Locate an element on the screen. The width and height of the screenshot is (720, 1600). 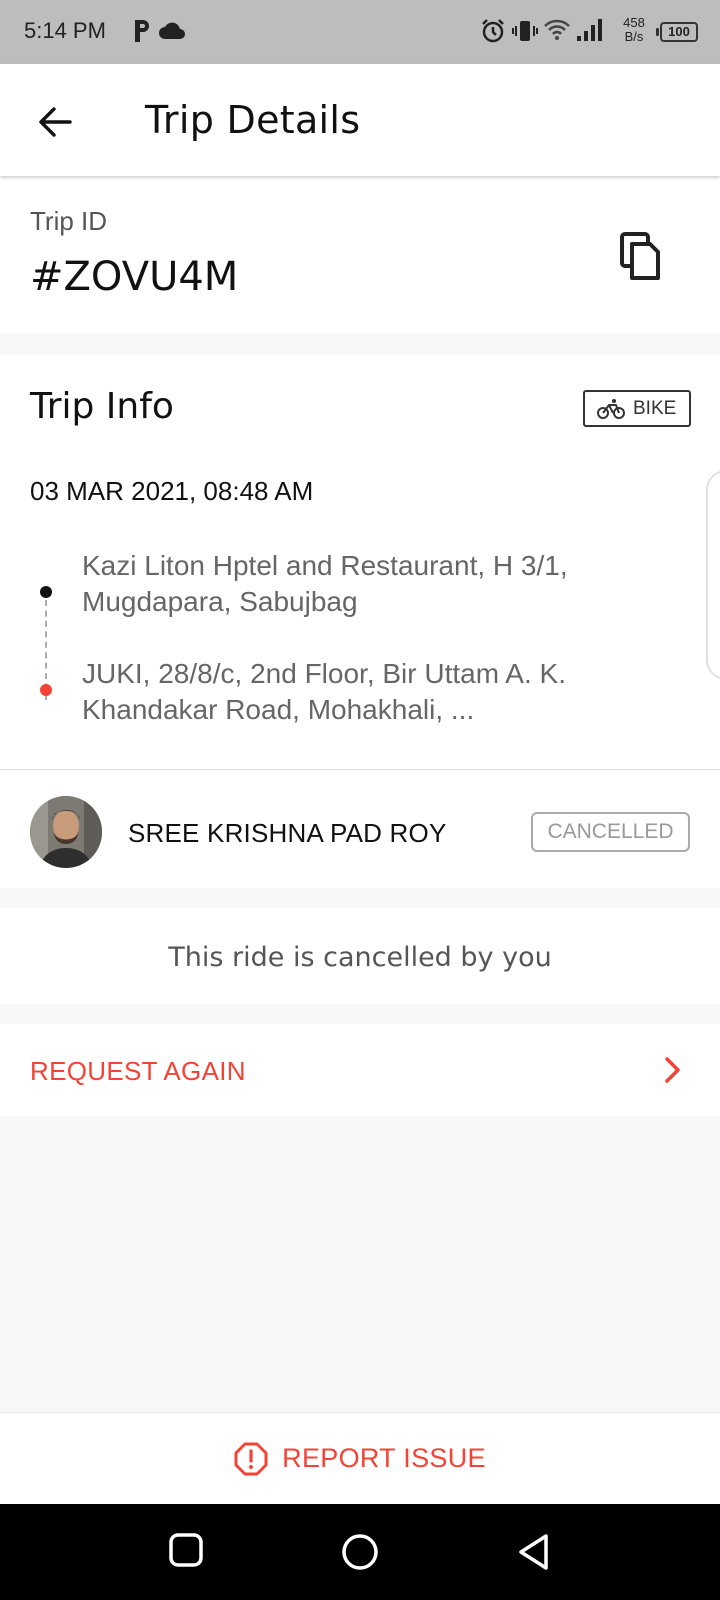
square-icon is located at coordinates (186, 1550).